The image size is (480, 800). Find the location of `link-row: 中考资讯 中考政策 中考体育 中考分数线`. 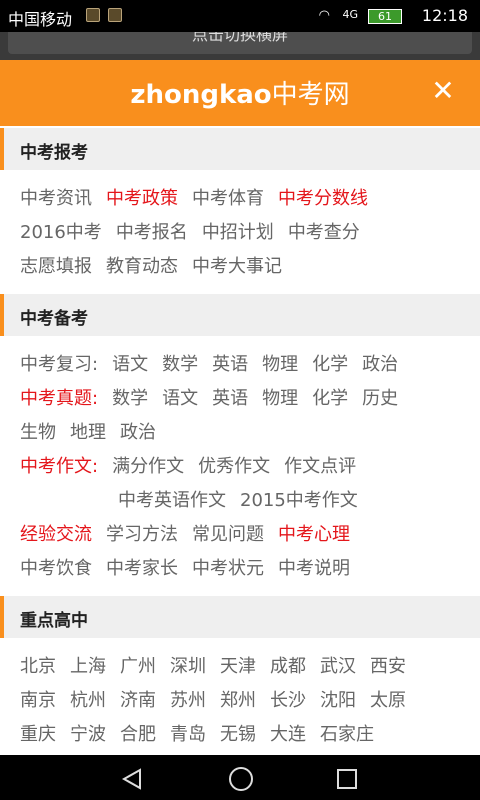

link-row: 中考资讯 中考政策 中考体育 中考分数线 is located at coordinates (201, 199).